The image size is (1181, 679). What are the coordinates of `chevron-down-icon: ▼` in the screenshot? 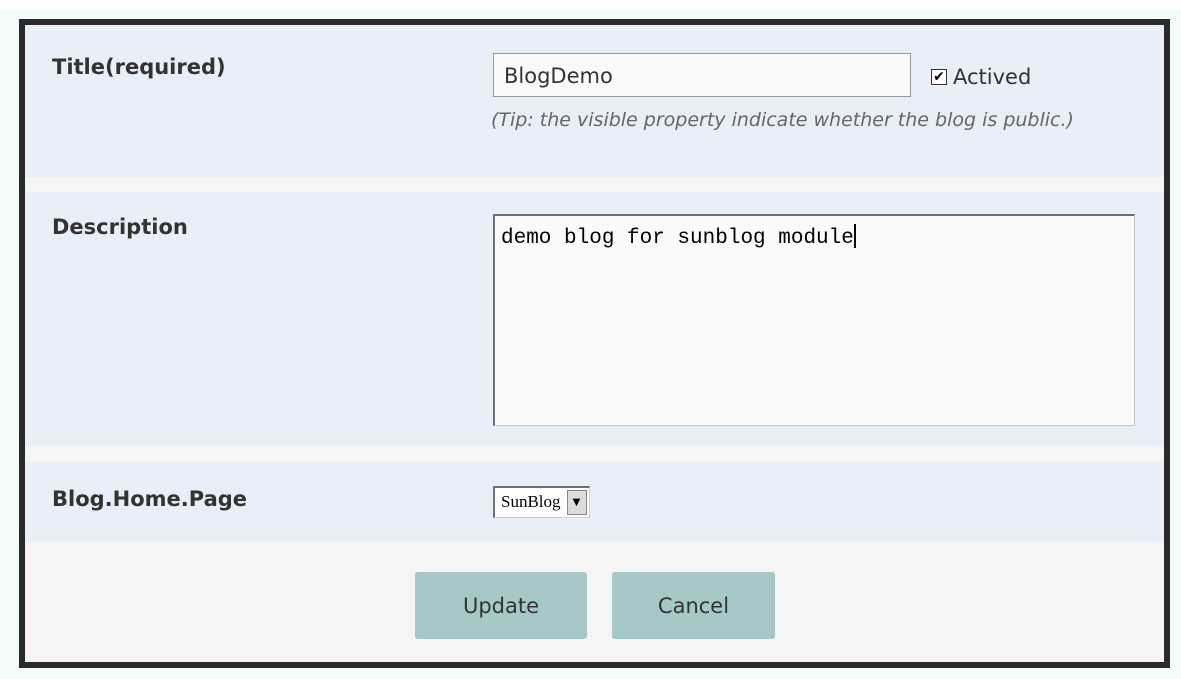 It's located at (576, 502).